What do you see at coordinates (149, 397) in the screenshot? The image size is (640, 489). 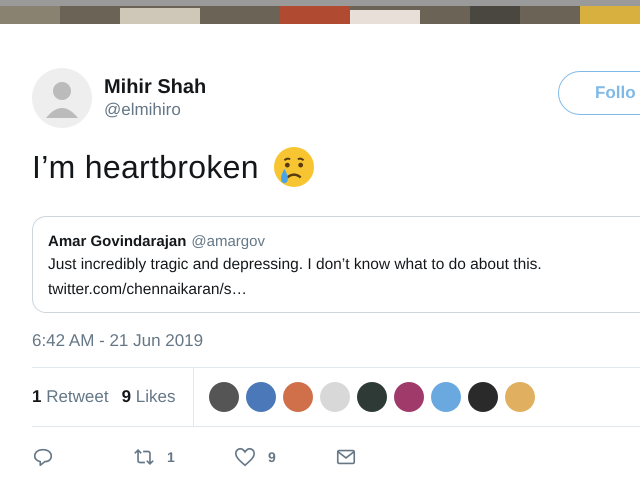 I see `stat-link: 9 Likes` at bounding box center [149, 397].